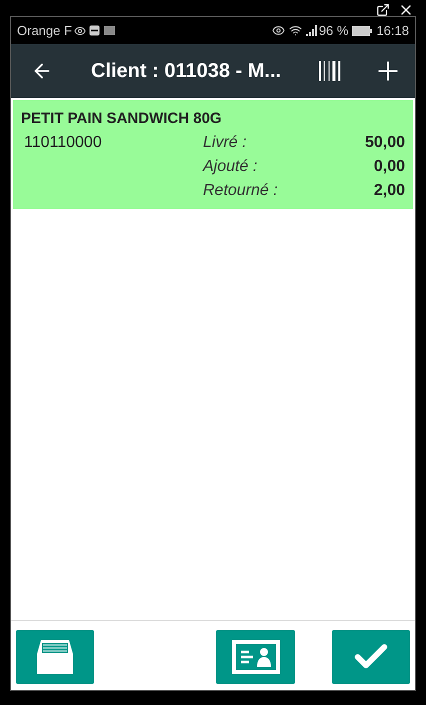 The height and width of the screenshot is (705, 426). What do you see at coordinates (44, 31) in the screenshot?
I see `carrier-text: Orange F` at bounding box center [44, 31].